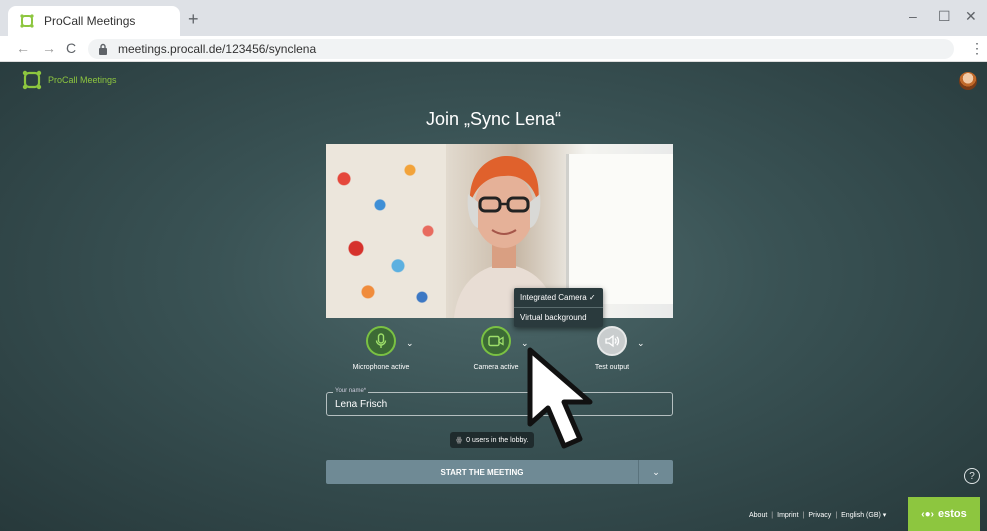 This screenshot has height=531, width=987. What do you see at coordinates (493, 119) in the screenshot?
I see `page-title: Join „Sync Lena“` at bounding box center [493, 119].